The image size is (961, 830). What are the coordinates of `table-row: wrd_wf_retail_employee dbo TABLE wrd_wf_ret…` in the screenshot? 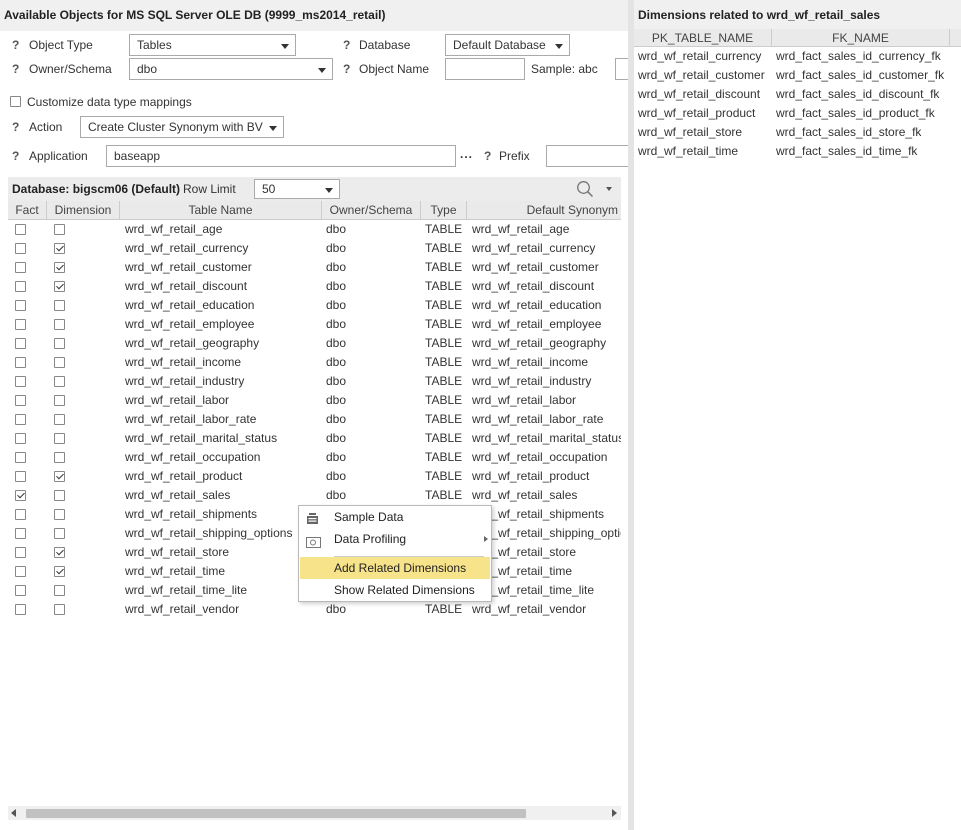 It's located at (314, 324).